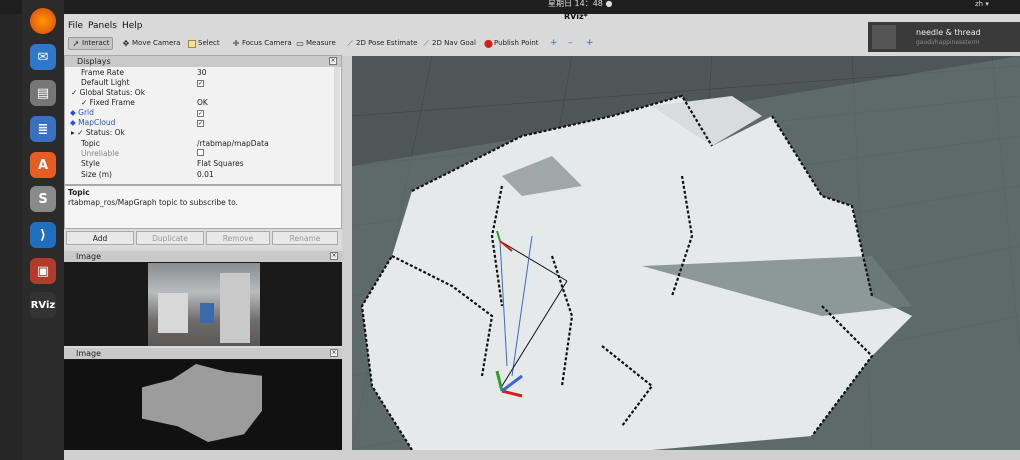  Describe the element at coordinates (267, 43) in the screenshot. I see `focus-camera-label: Focus Camera` at that location.